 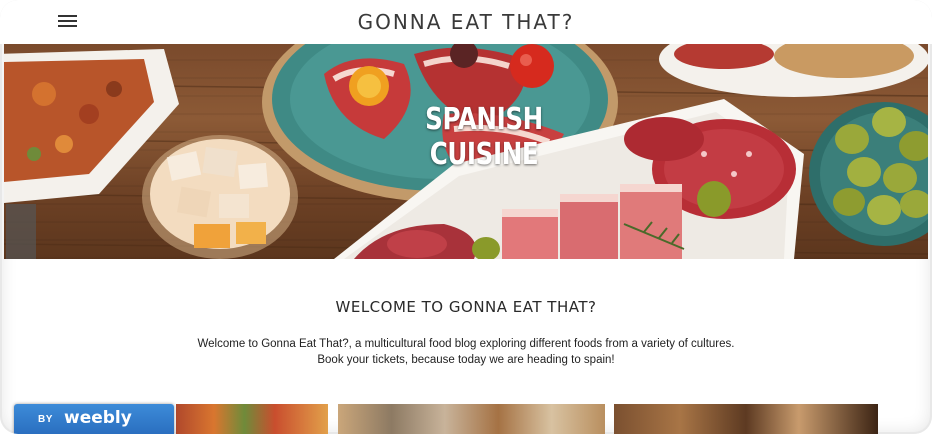 What do you see at coordinates (868, 174) in the screenshot?
I see `olive-bowl` at bounding box center [868, 174].